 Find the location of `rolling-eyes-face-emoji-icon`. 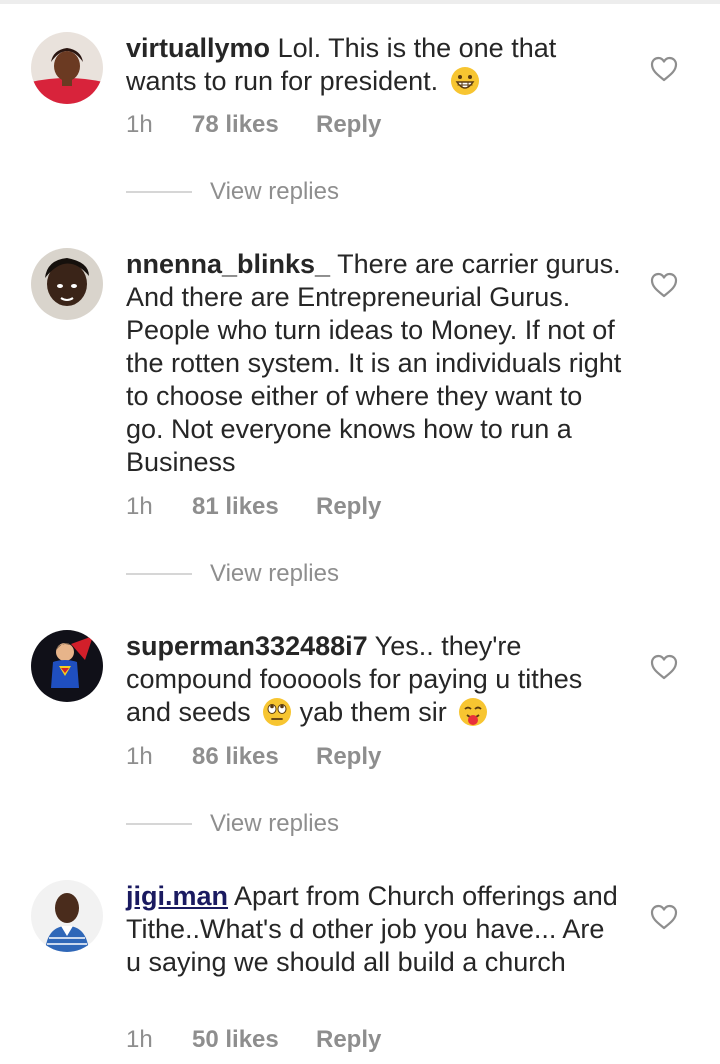

rolling-eyes-face-emoji-icon is located at coordinates (277, 716).